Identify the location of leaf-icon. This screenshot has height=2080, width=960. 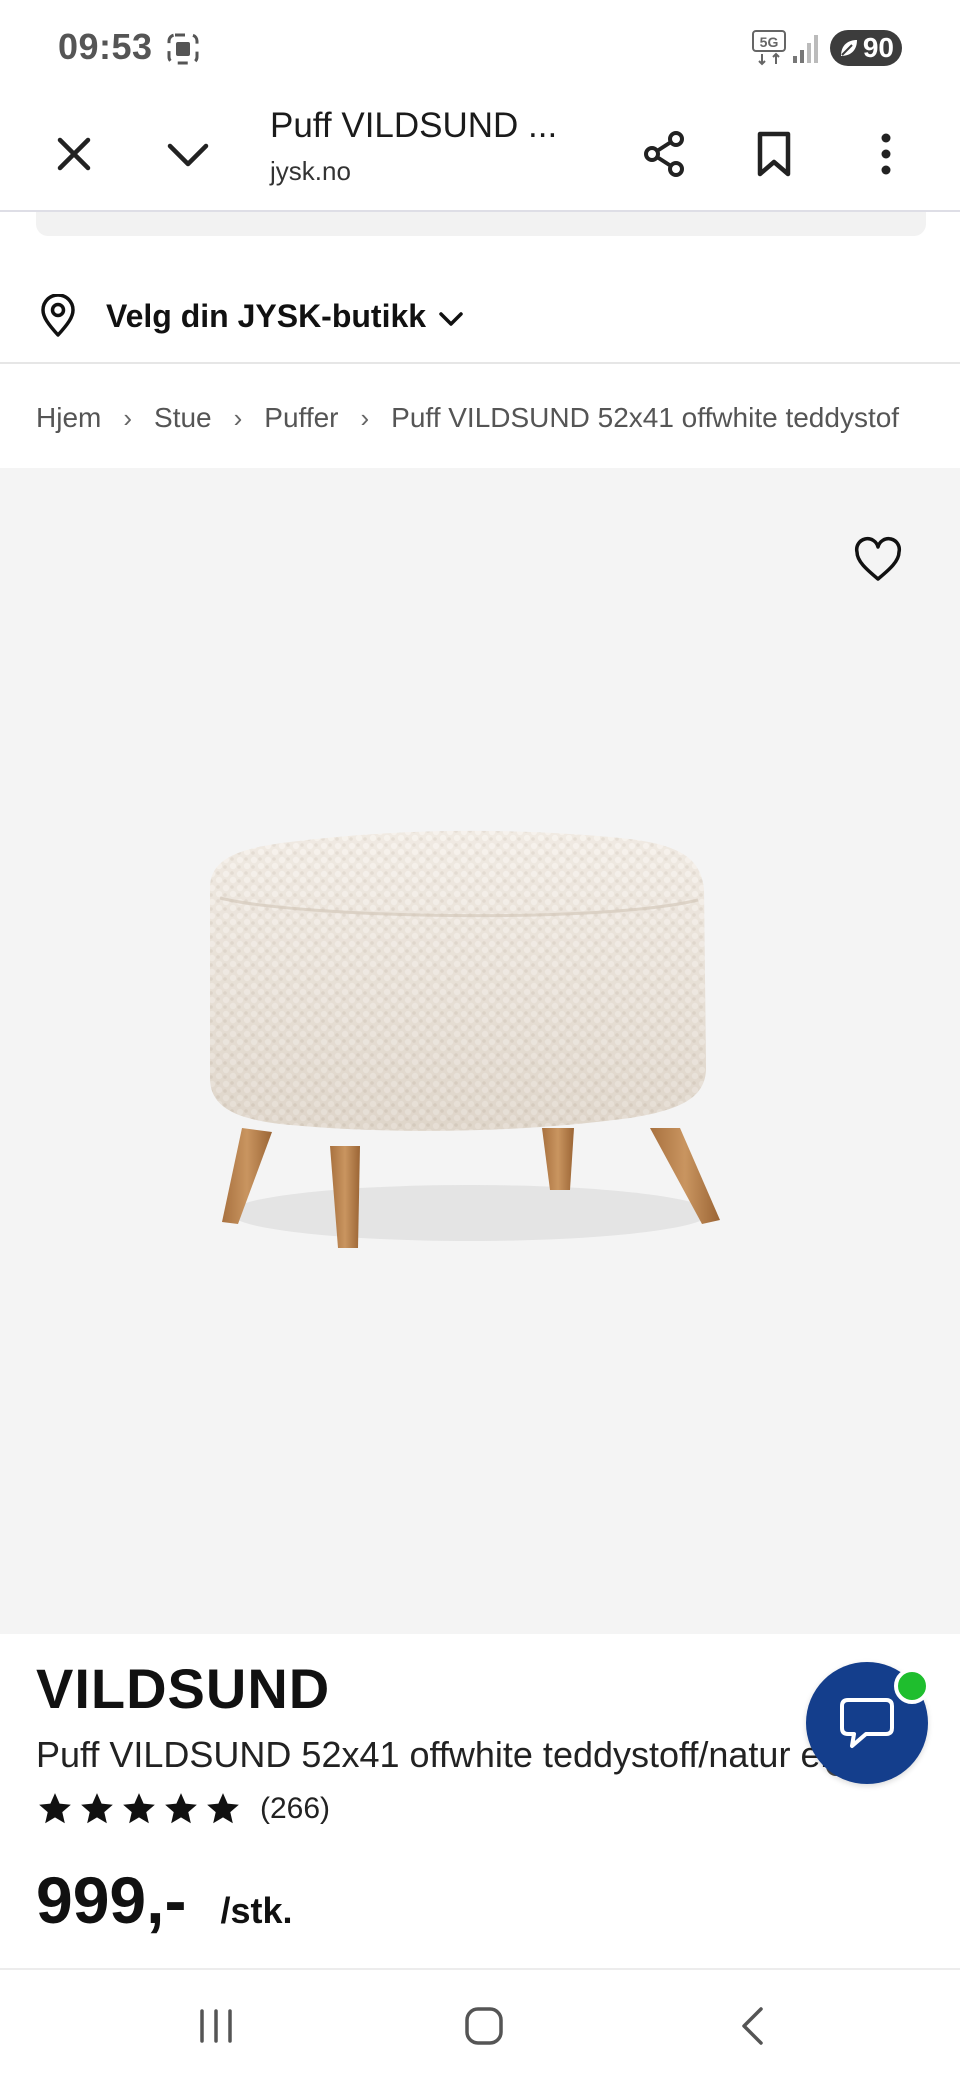
(849, 48).